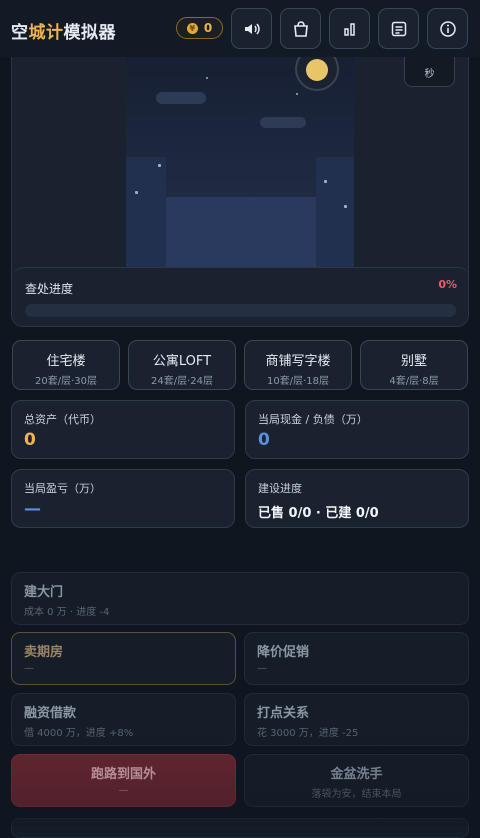  I want to click on financing-button: 融资借款 借 4000 万，进度 +8%, so click(123, 719).